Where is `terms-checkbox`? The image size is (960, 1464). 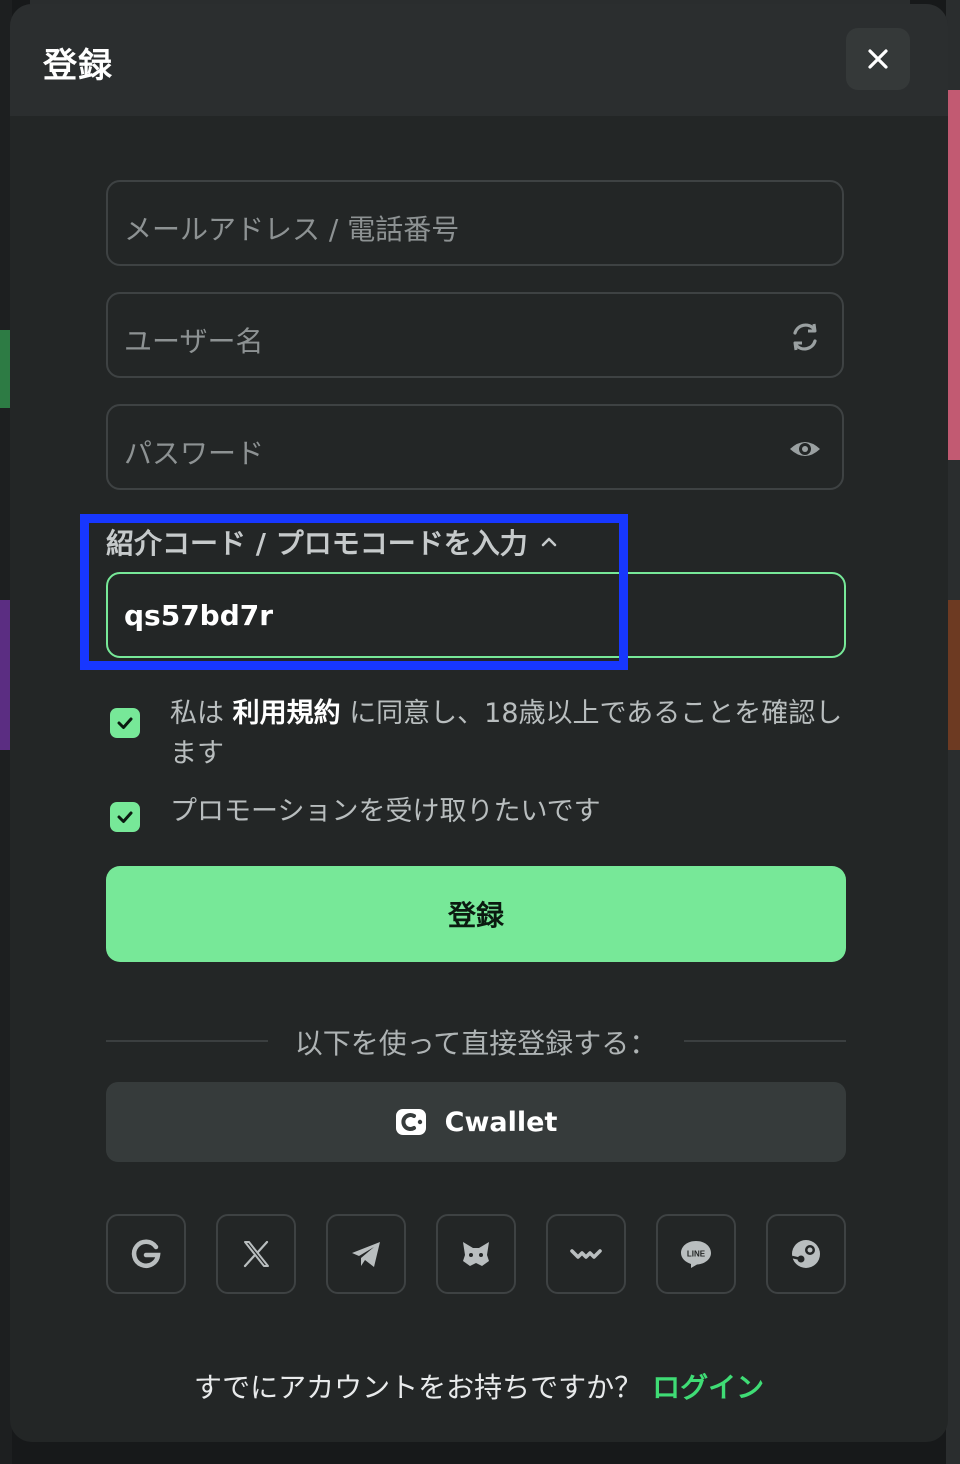 terms-checkbox is located at coordinates (125, 723).